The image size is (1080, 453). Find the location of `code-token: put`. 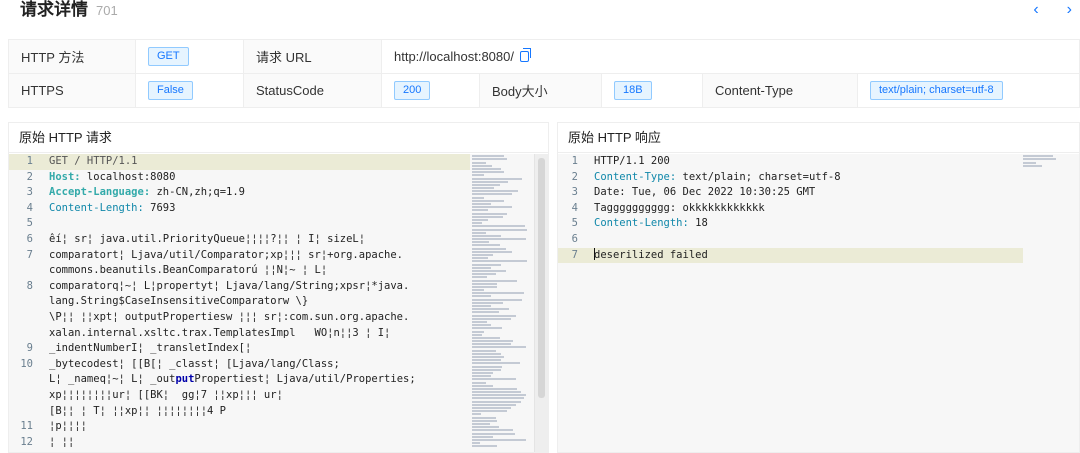

code-token: put is located at coordinates (185, 379).